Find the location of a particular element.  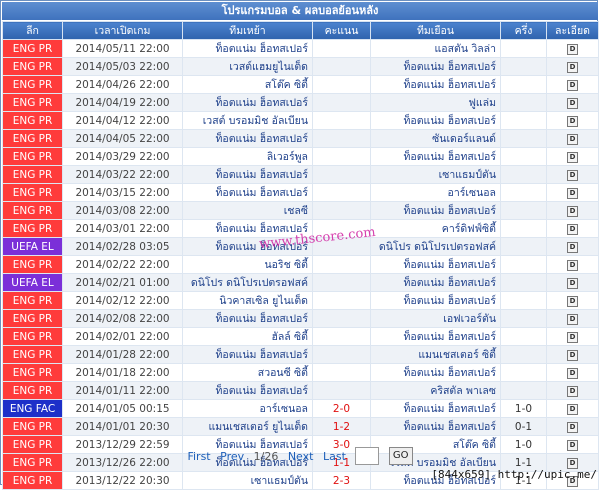

kickoff-time: 2014/02/21 01:00 is located at coordinates (122, 282).